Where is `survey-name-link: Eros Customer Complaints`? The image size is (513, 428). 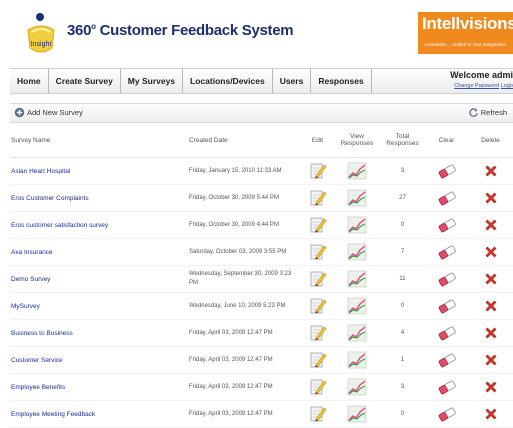 survey-name-link: Eros Customer Complaints is located at coordinates (99, 198).